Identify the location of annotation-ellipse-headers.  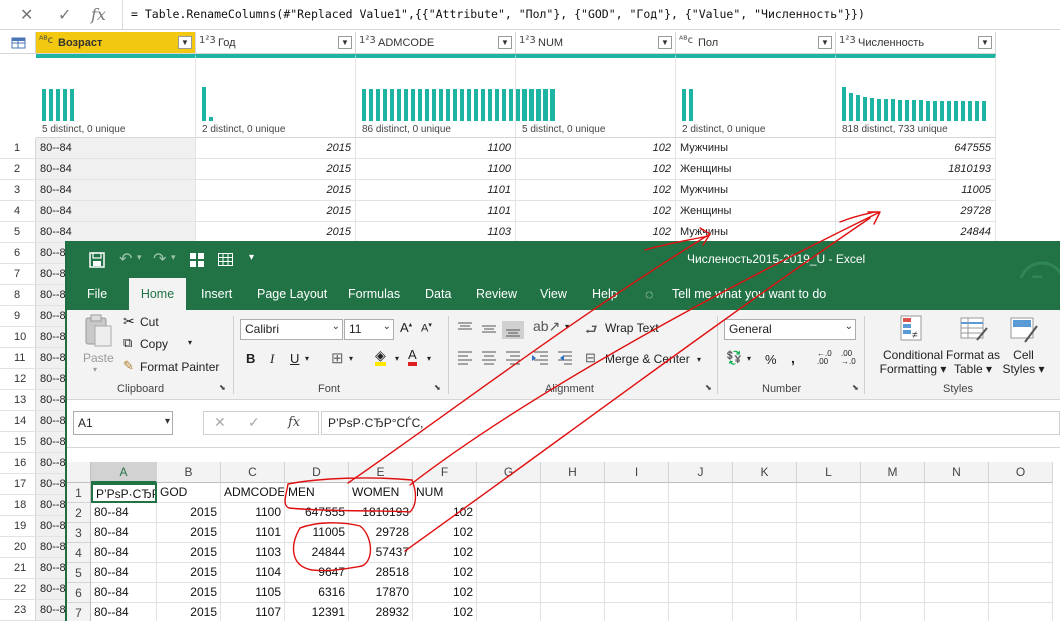
(350, 495).